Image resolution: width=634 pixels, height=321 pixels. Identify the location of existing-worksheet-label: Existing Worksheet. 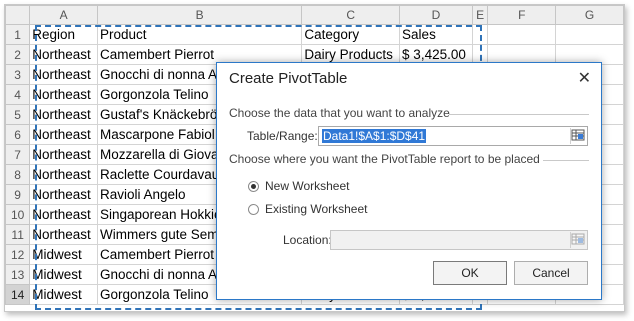
(316, 209).